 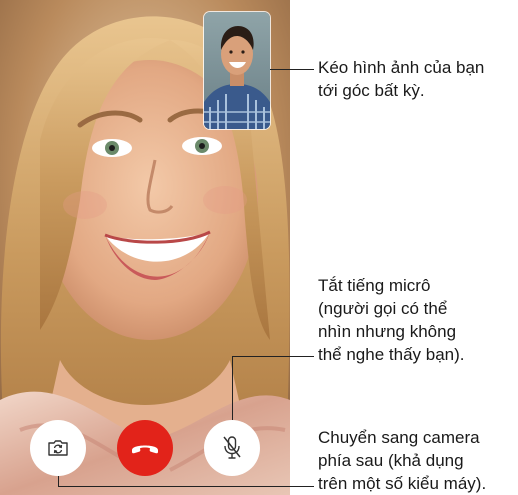 I want to click on callout-line-mute-vertical, so click(x=232, y=388).